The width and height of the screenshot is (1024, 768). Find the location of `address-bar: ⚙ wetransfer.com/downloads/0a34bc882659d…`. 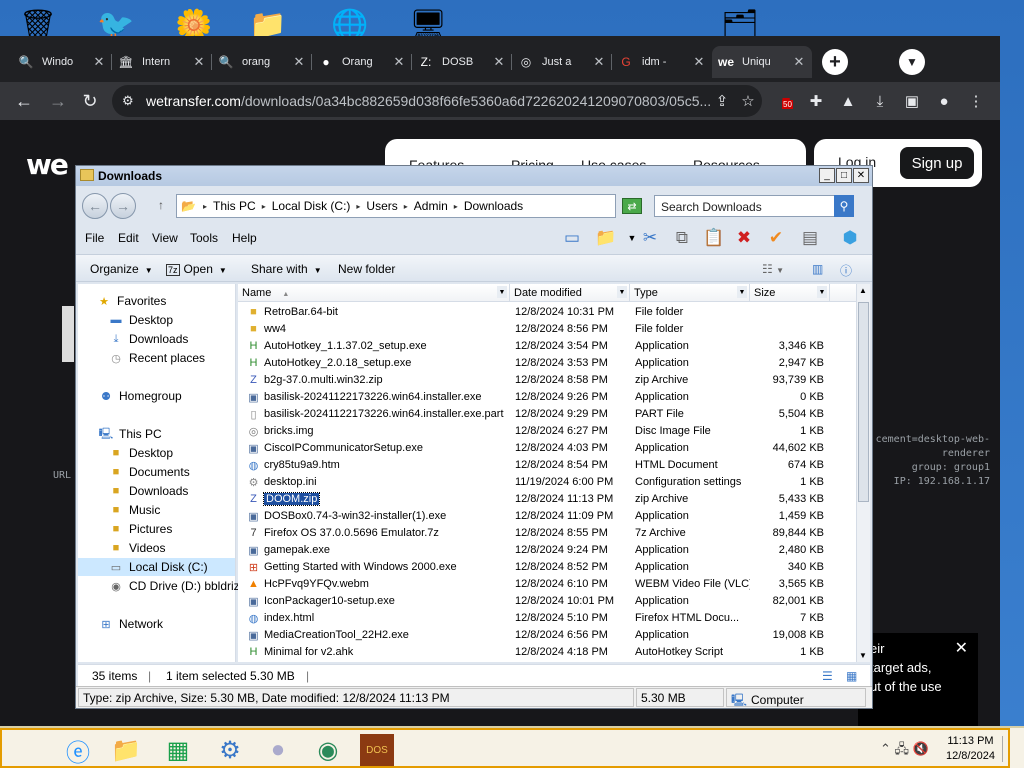

address-bar: ⚙ wetransfer.com/downloads/0a34bc882659d… is located at coordinates (437, 101).